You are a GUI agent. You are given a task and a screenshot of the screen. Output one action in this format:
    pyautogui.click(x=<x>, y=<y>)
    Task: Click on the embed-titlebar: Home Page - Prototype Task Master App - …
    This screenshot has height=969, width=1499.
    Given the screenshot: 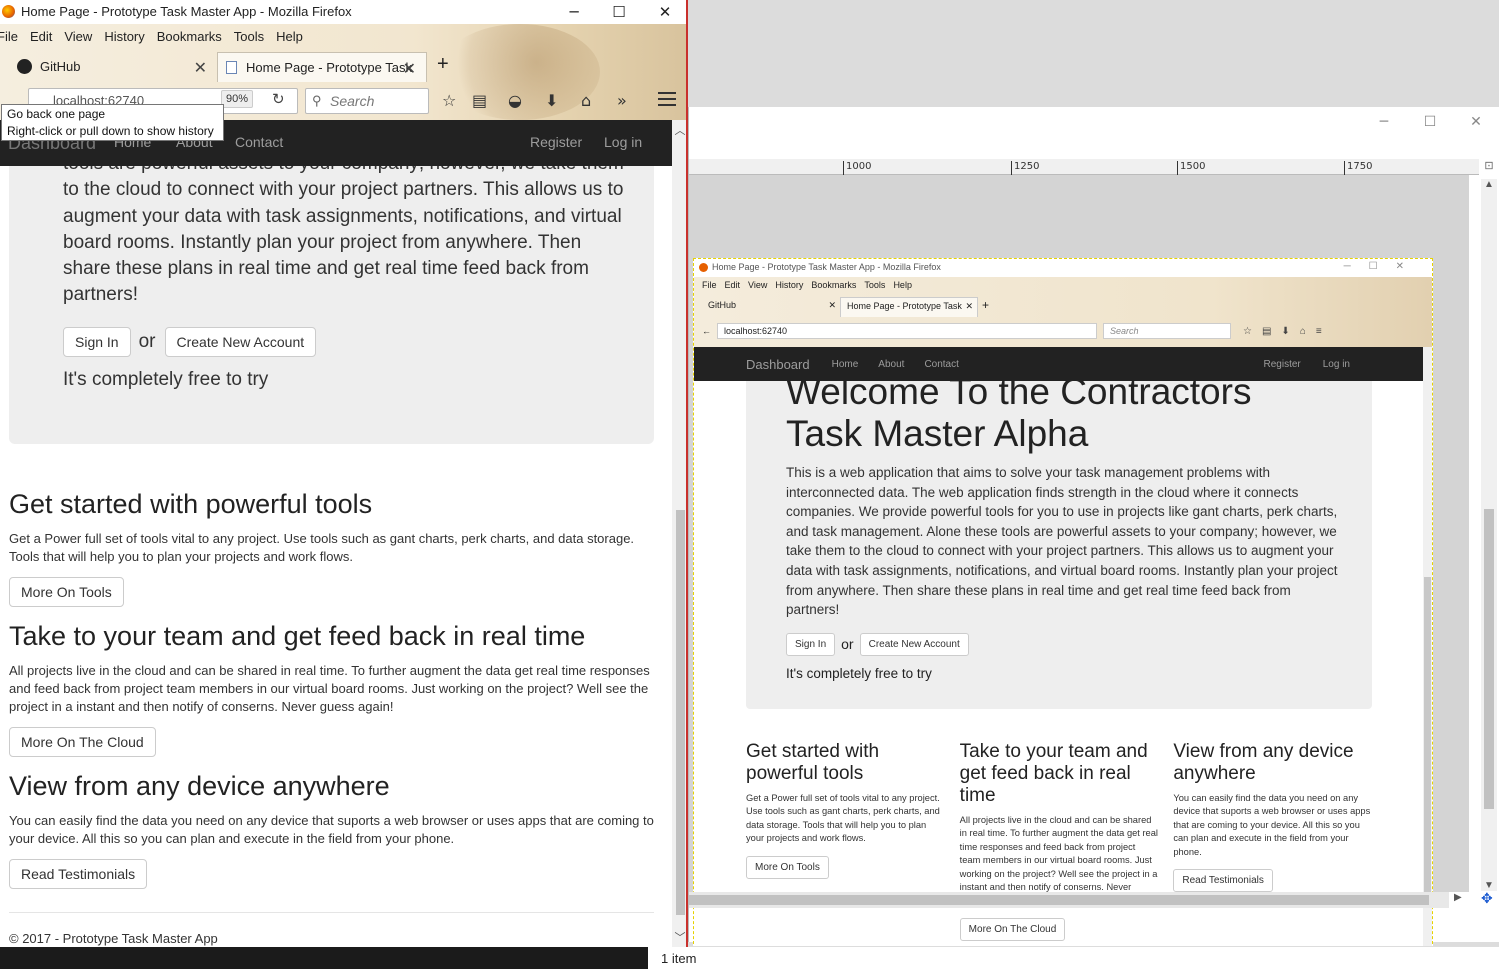 What is the action you would take?
    pyautogui.click(x=1063, y=268)
    